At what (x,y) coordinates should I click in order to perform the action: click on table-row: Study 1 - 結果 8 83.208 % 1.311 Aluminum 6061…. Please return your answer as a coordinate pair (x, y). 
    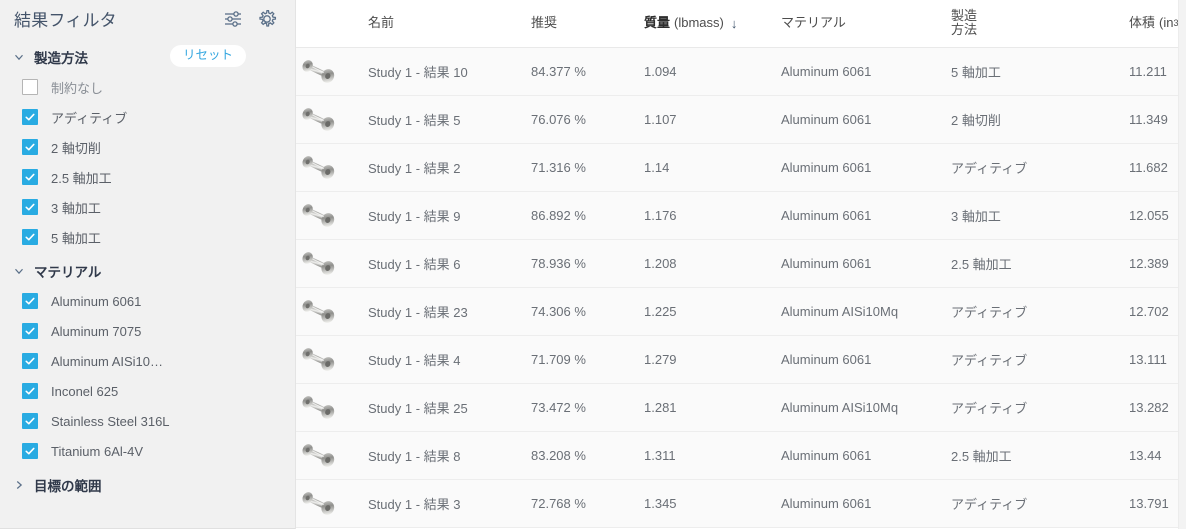
    Looking at the image, I should click on (741, 455).